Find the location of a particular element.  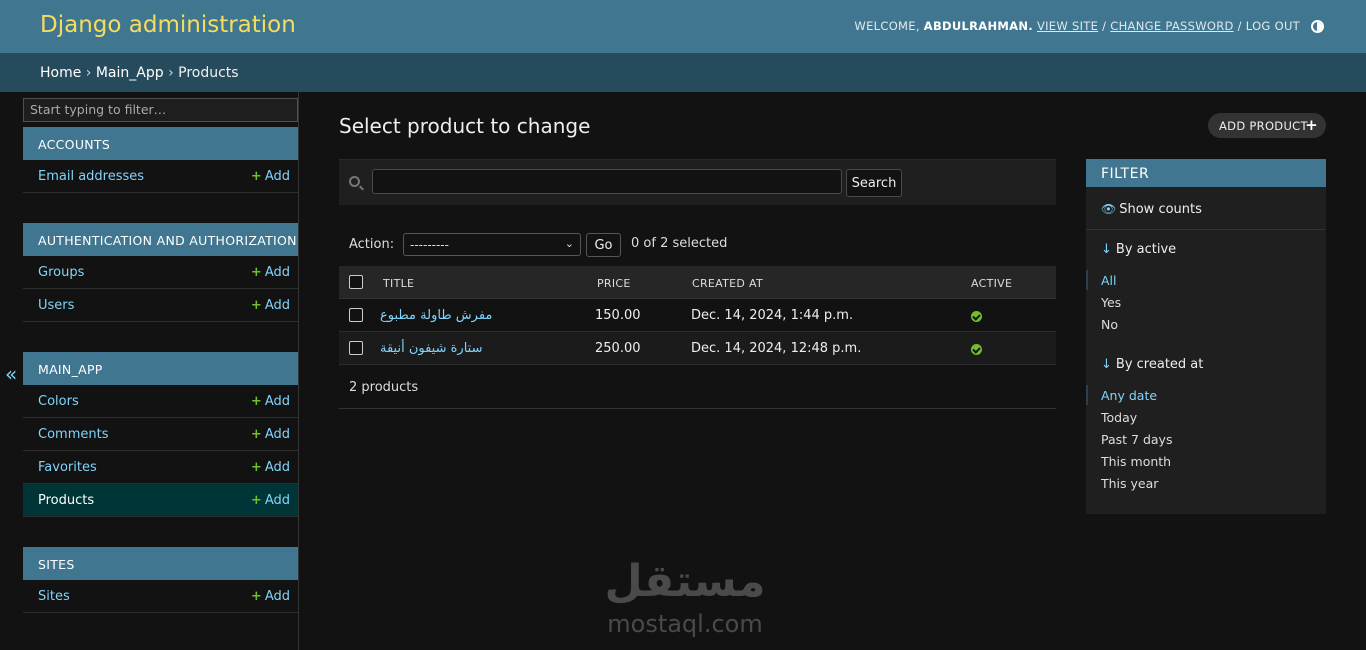

add-user-button: + Add is located at coordinates (270, 305).